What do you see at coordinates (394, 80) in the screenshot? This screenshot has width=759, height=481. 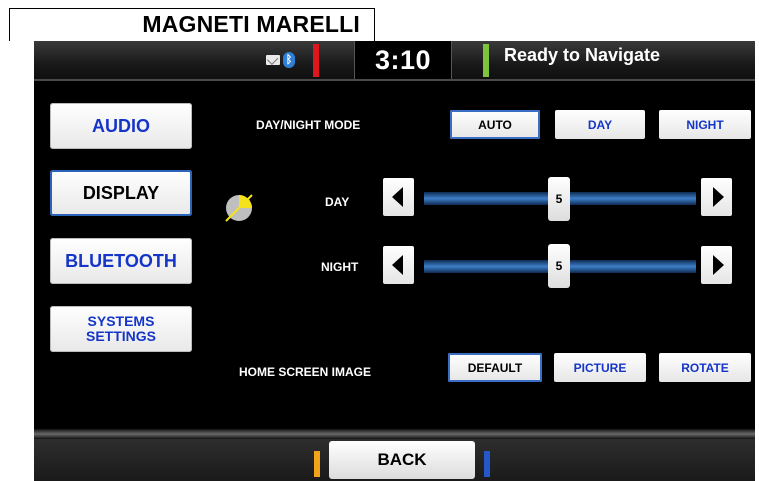 I see `topbar-divider` at bounding box center [394, 80].